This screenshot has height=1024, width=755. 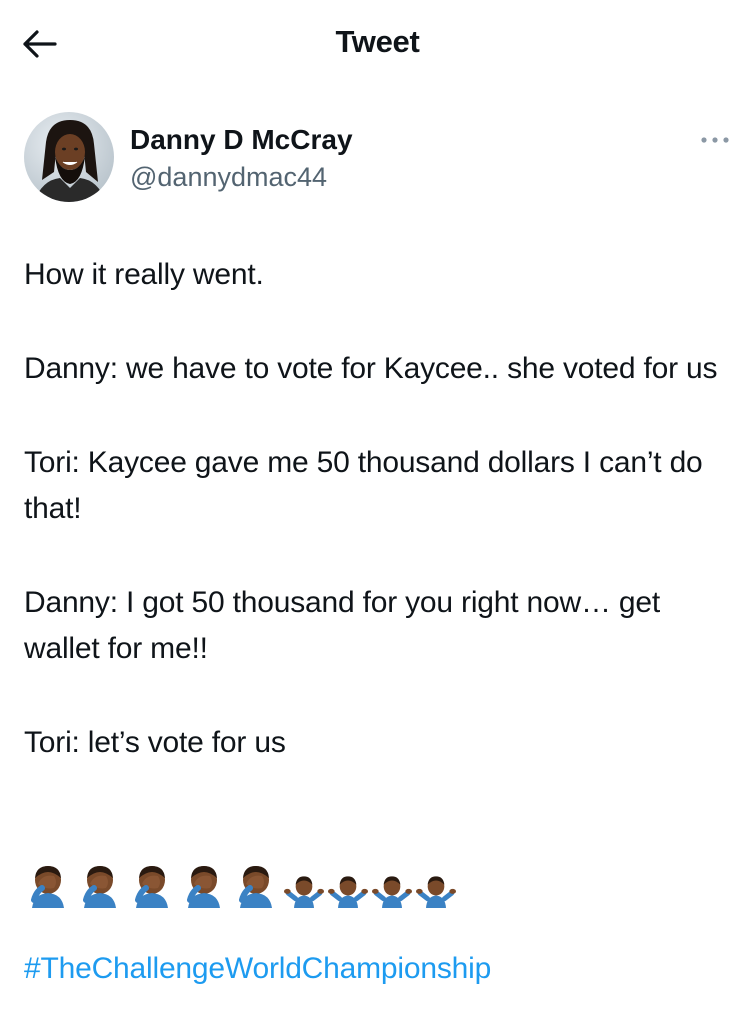 I want to click on tweet-author: Danny D McCray @dannydmac44, so click(x=377, y=158).